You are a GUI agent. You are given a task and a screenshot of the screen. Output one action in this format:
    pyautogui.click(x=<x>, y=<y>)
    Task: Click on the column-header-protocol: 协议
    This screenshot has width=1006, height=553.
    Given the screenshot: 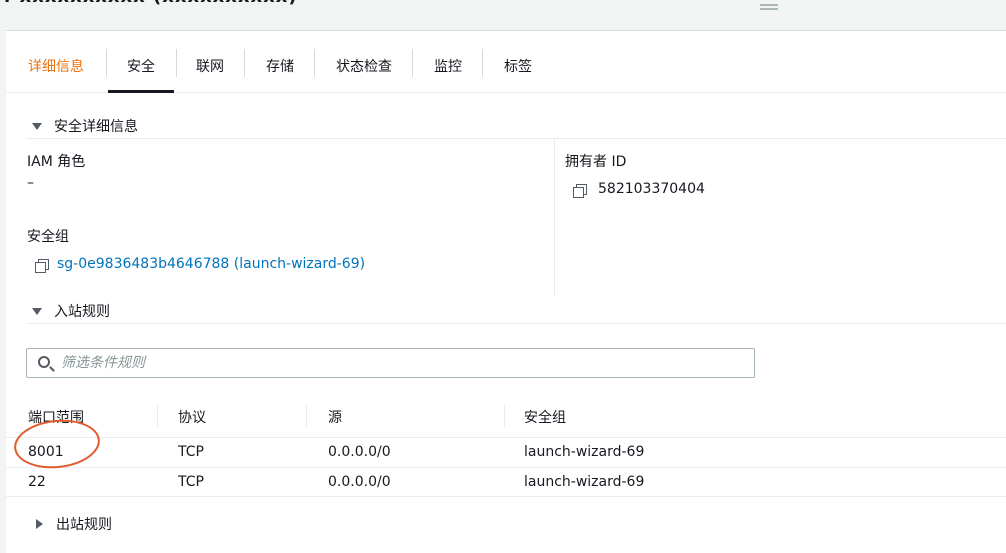 What is the action you would take?
    pyautogui.click(x=192, y=417)
    